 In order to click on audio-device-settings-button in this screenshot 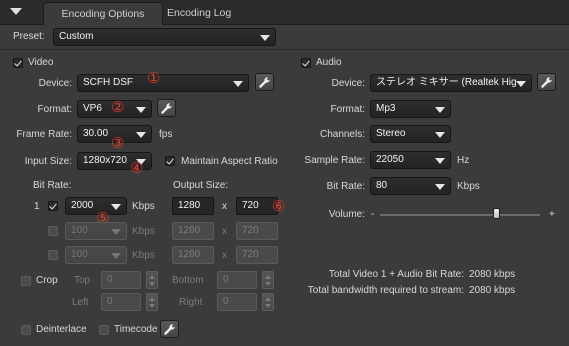, I will do `click(546, 82)`.